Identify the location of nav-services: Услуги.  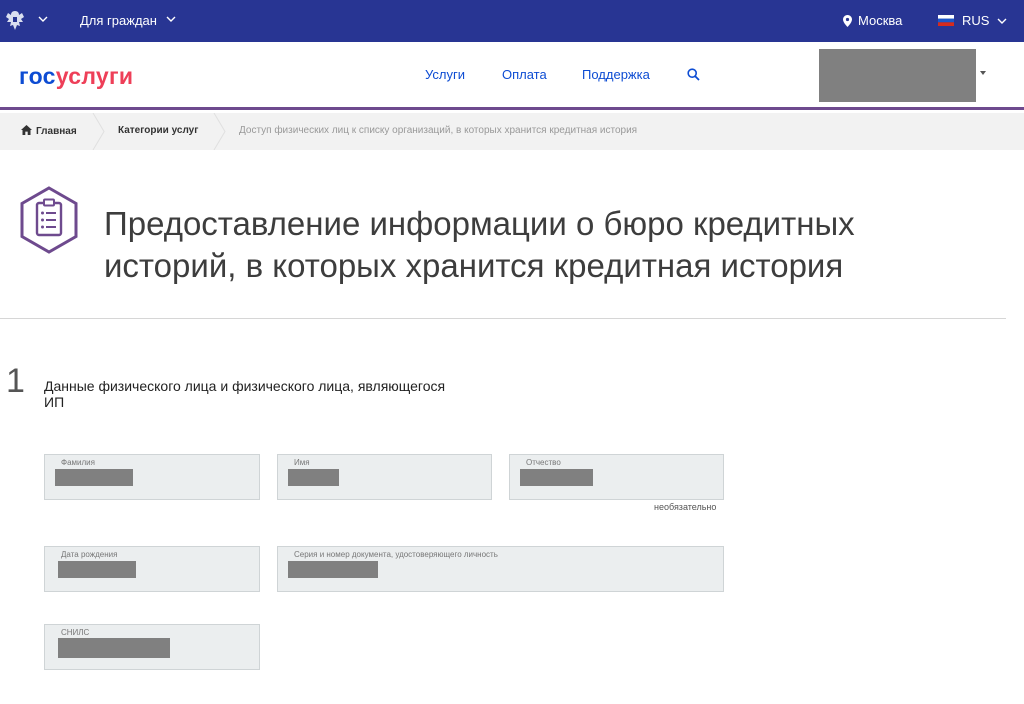
(445, 74).